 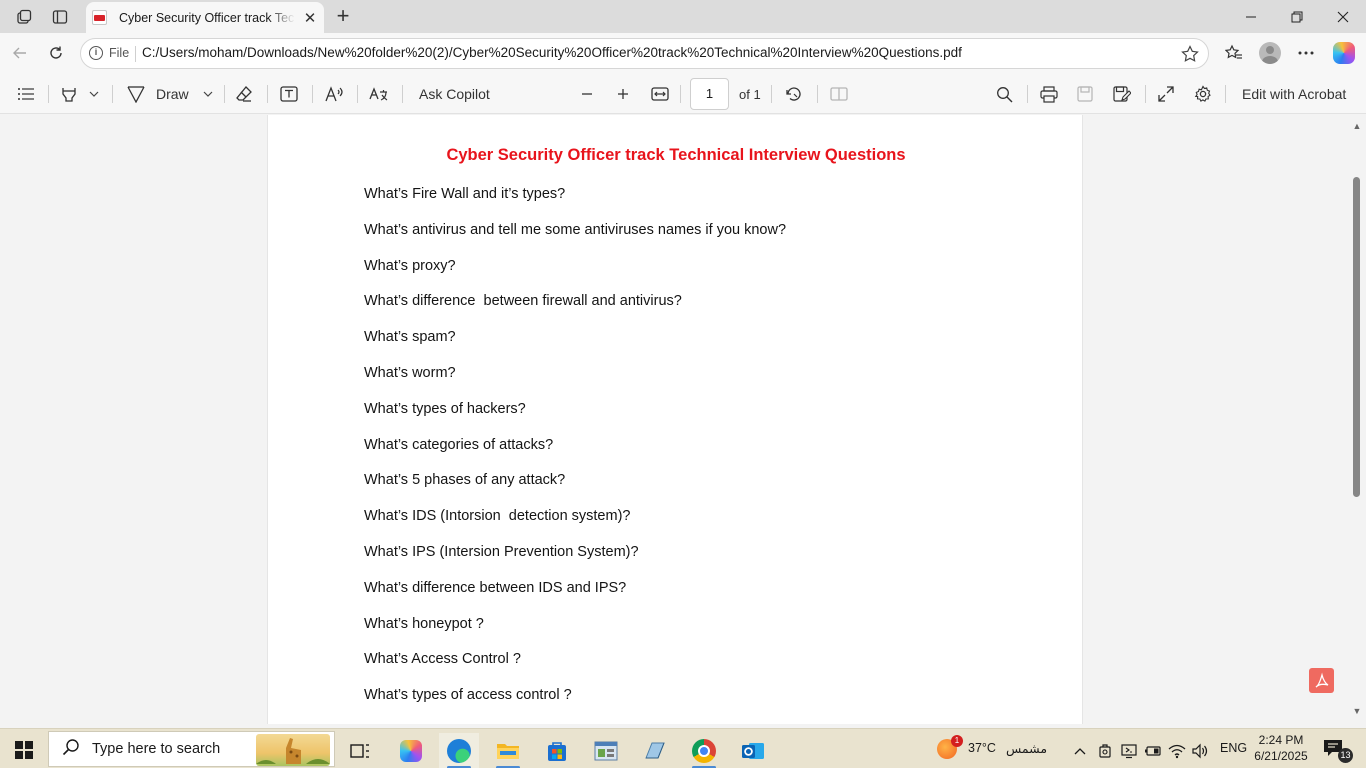 What do you see at coordinates (950, 747) in the screenshot?
I see `weather-icon: 1` at bounding box center [950, 747].